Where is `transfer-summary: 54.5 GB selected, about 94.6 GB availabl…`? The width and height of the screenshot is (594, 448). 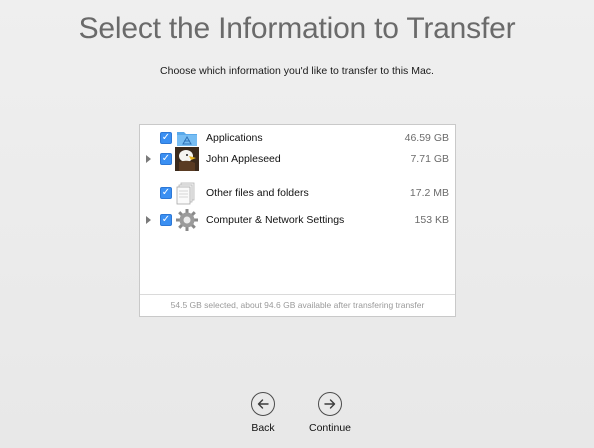
transfer-summary: 54.5 GB selected, about 94.6 GB availabl… is located at coordinates (297, 305).